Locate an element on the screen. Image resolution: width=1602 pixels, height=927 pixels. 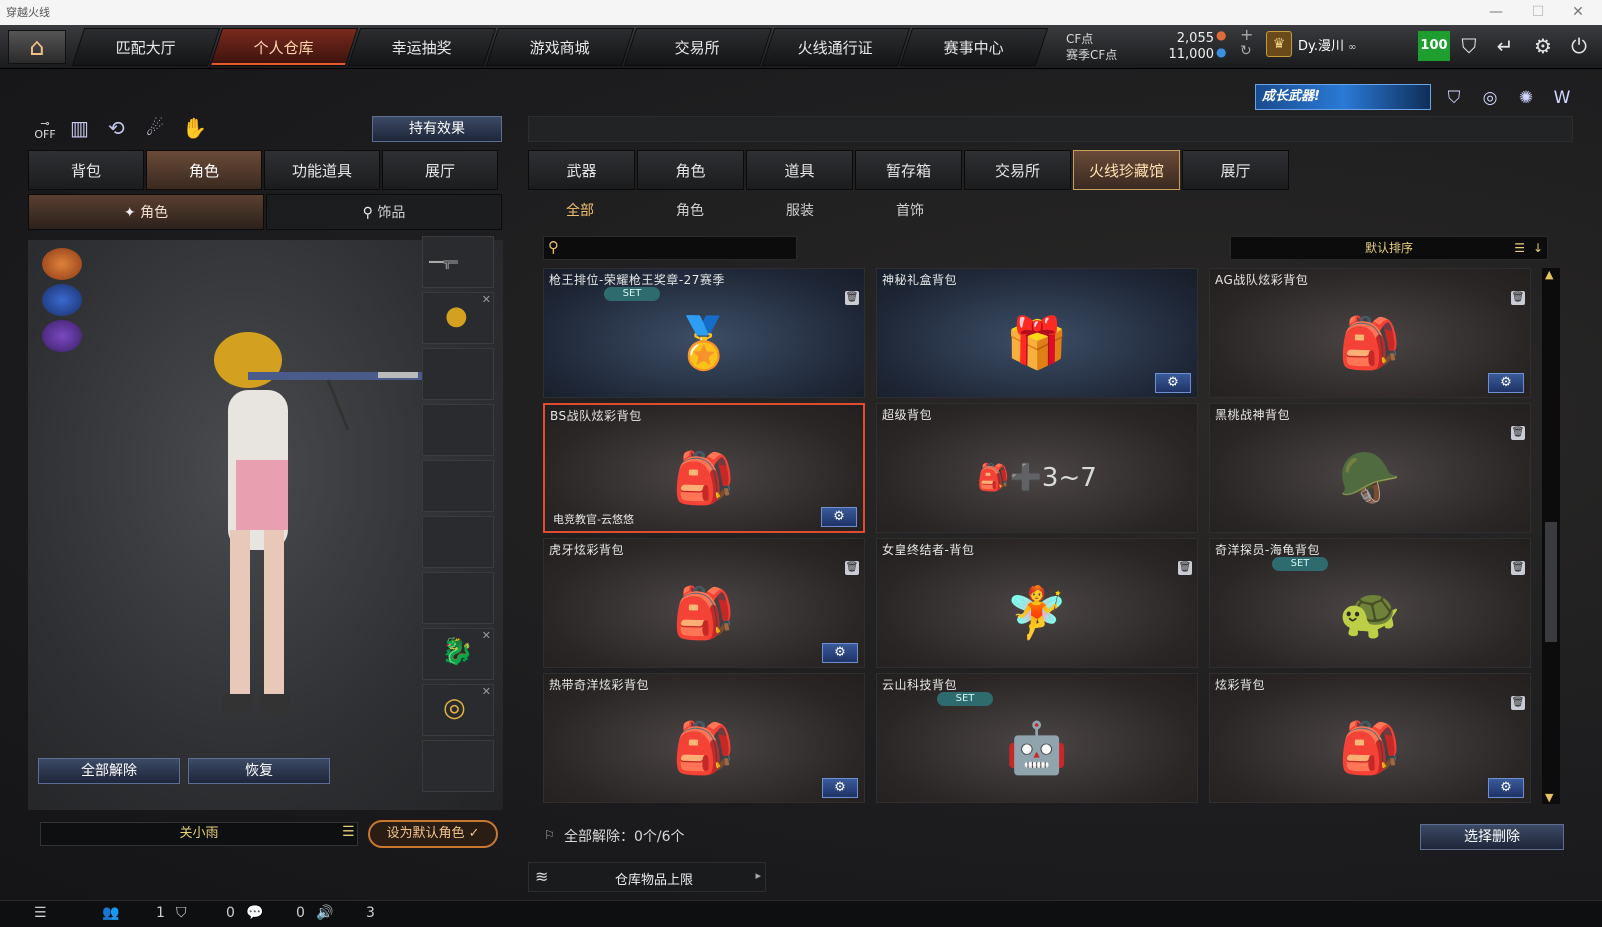
effect-button: 持有效果 is located at coordinates (437, 129).